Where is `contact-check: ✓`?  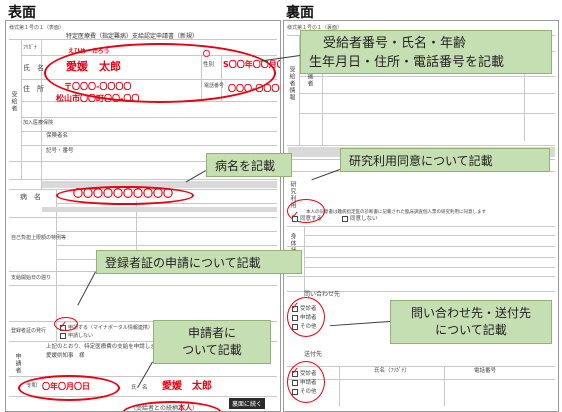
contact-check: ✓ is located at coordinates (295, 306).